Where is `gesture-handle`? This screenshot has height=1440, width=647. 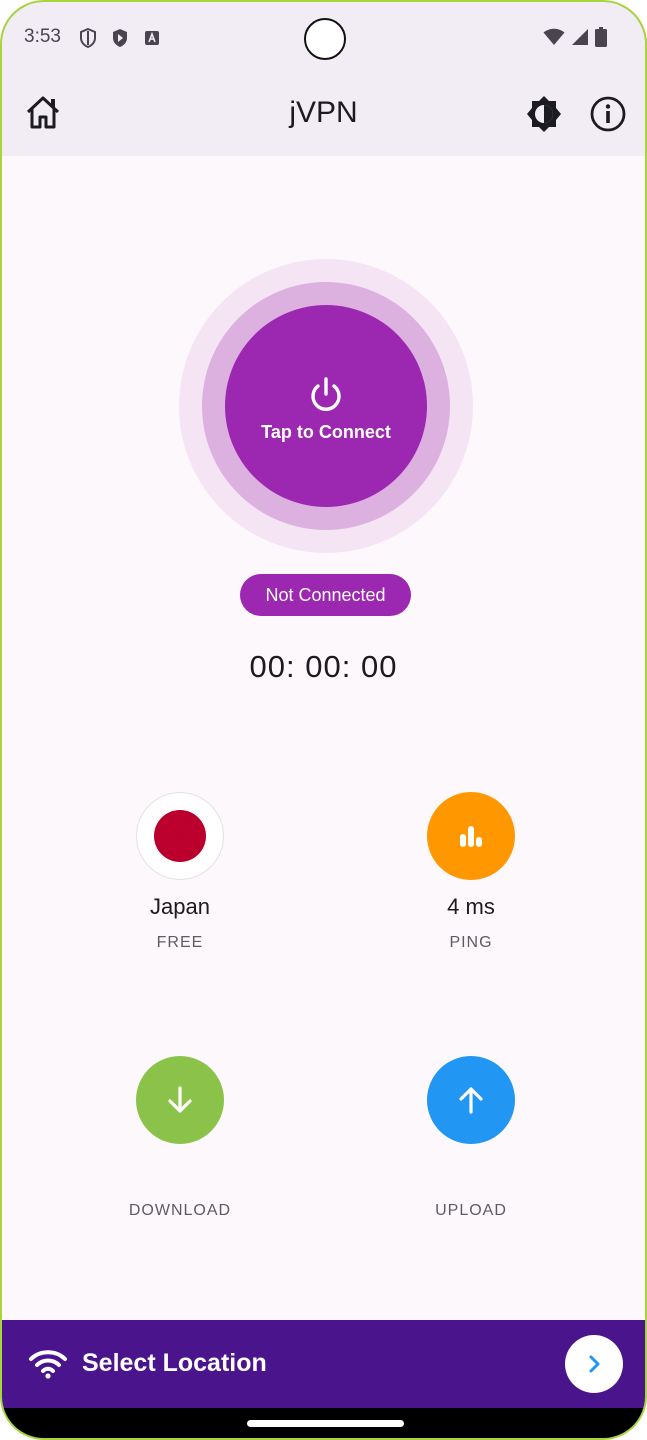 gesture-handle is located at coordinates (325, 1423).